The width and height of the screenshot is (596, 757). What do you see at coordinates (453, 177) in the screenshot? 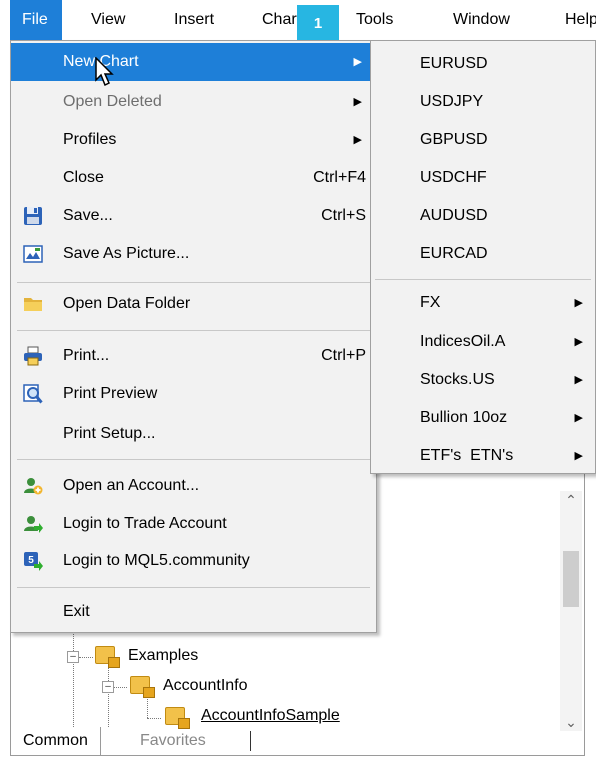
I see `symbol-label: USDCHF` at bounding box center [453, 177].